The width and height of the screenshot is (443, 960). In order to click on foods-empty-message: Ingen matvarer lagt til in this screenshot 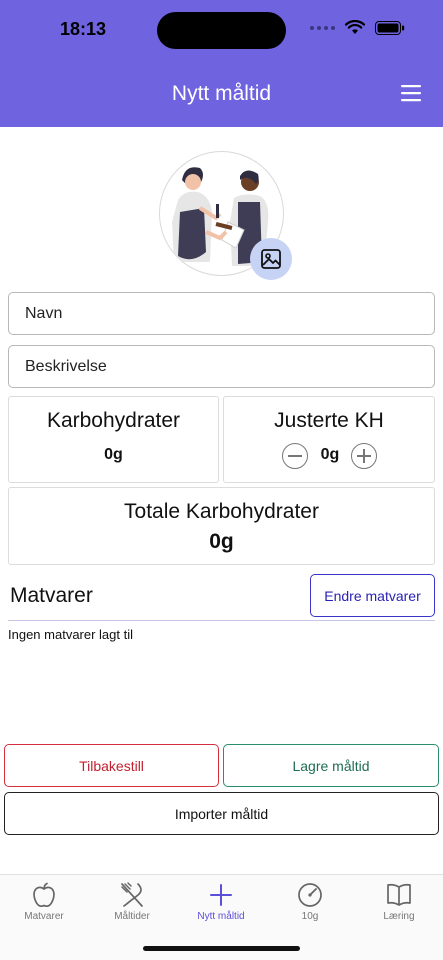, I will do `click(71, 634)`.